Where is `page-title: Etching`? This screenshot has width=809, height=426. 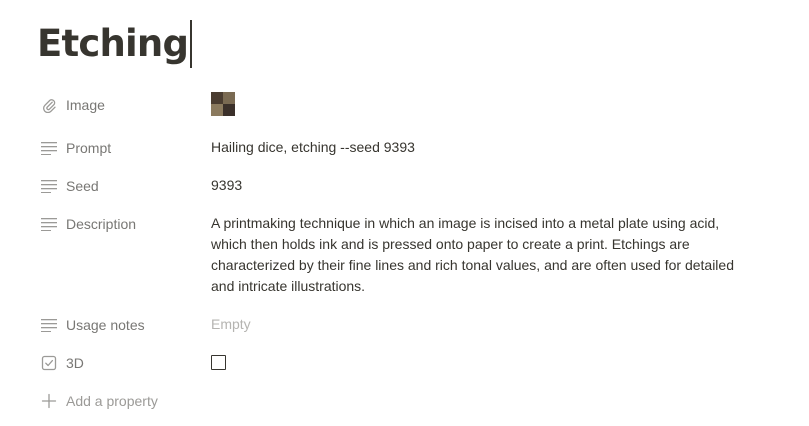
page-title: Etching is located at coordinates (113, 44).